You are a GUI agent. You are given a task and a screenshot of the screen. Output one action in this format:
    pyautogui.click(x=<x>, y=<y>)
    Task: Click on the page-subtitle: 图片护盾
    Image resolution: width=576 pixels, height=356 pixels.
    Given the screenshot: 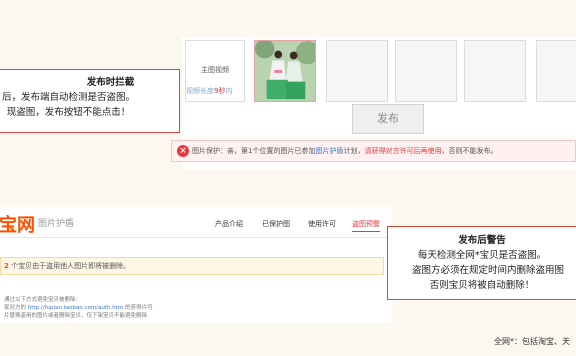 What is the action you would take?
    pyautogui.click(x=56, y=224)
    